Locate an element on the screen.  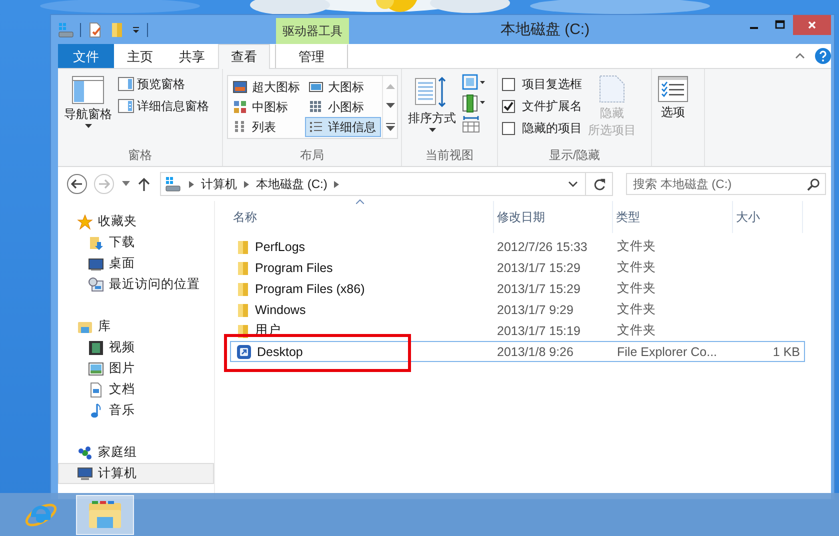
ribbon-tab: 文件 is located at coordinates (86, 56).